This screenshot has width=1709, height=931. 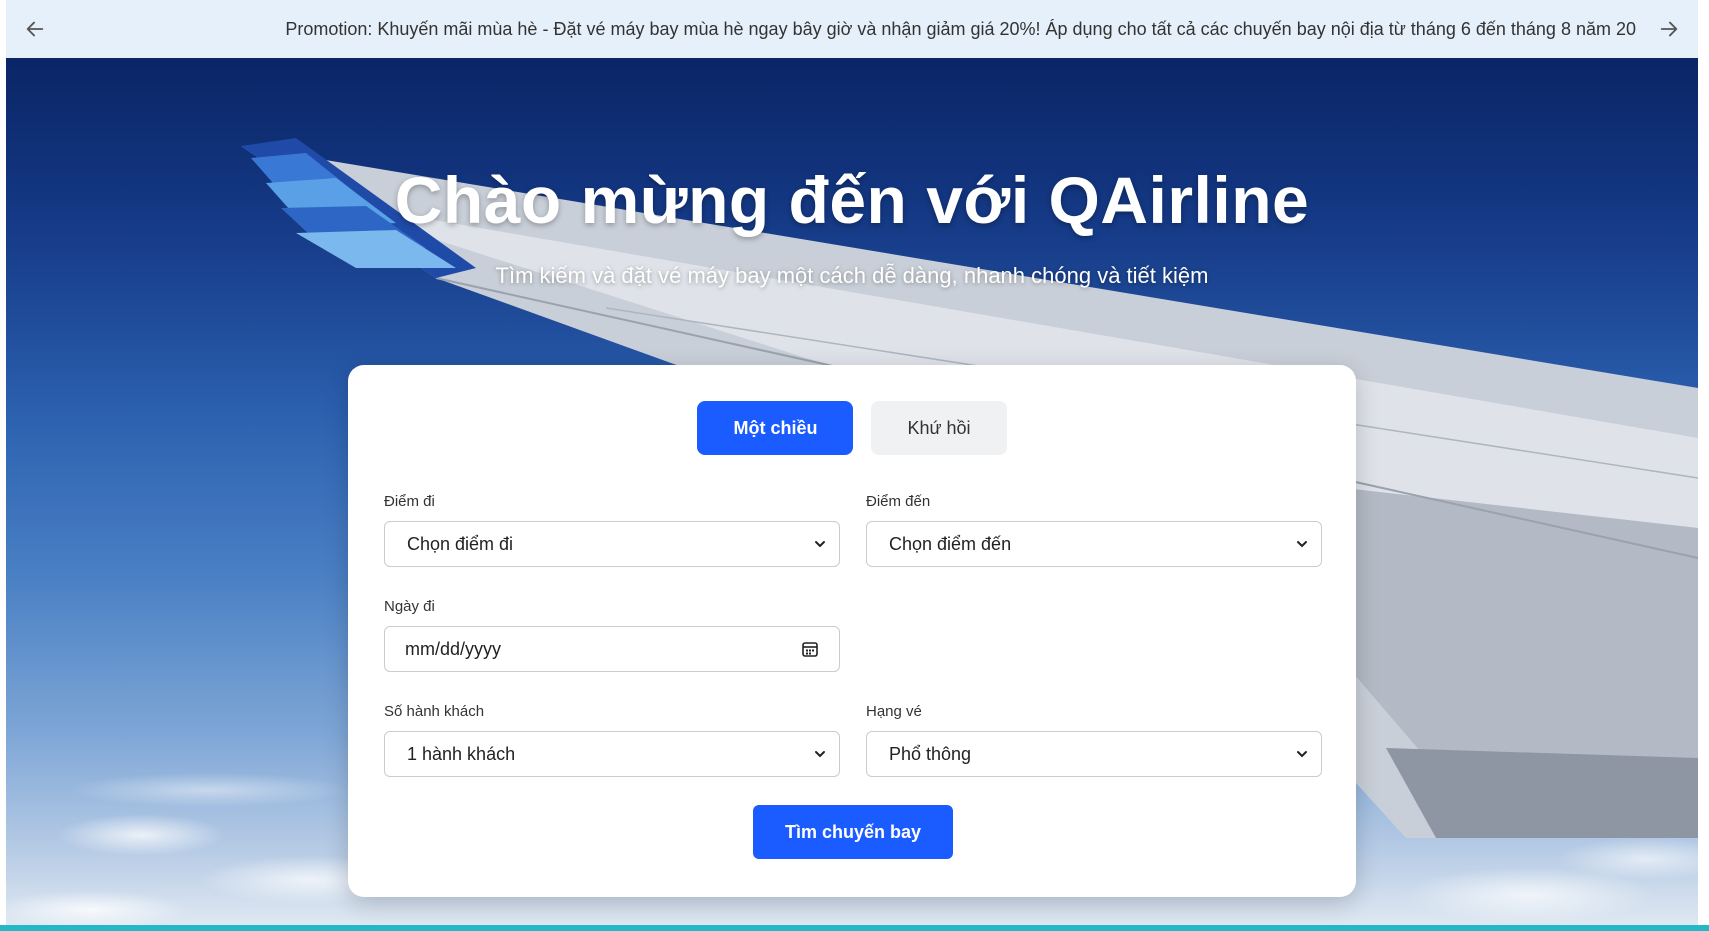 I want to click on destination-select: Chọn điểm đến, so click(x=1094, y=544).